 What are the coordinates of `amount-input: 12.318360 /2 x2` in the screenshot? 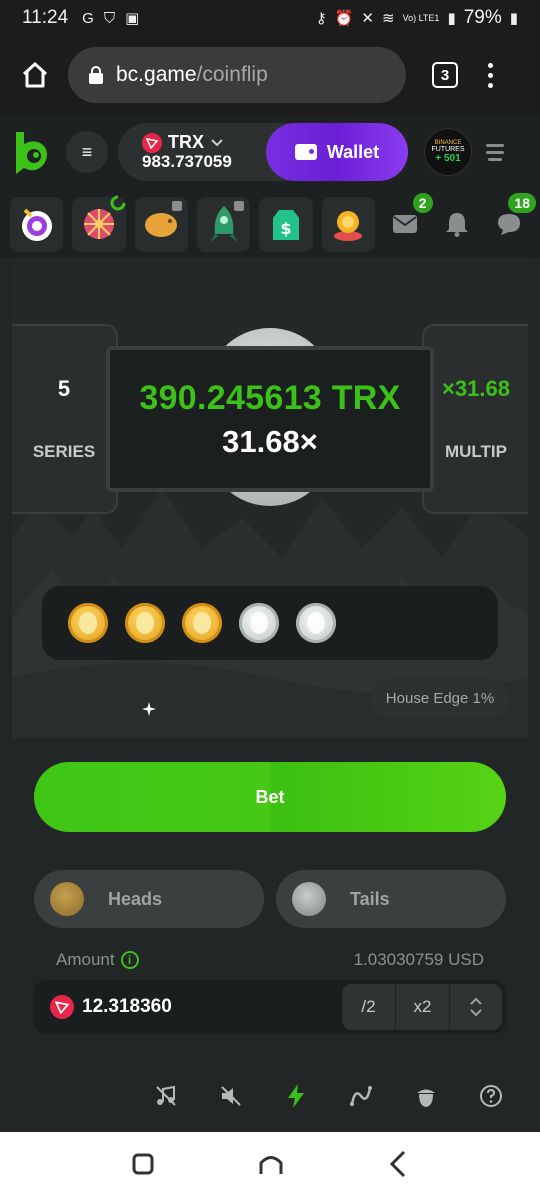 It's located at (270, 1007).